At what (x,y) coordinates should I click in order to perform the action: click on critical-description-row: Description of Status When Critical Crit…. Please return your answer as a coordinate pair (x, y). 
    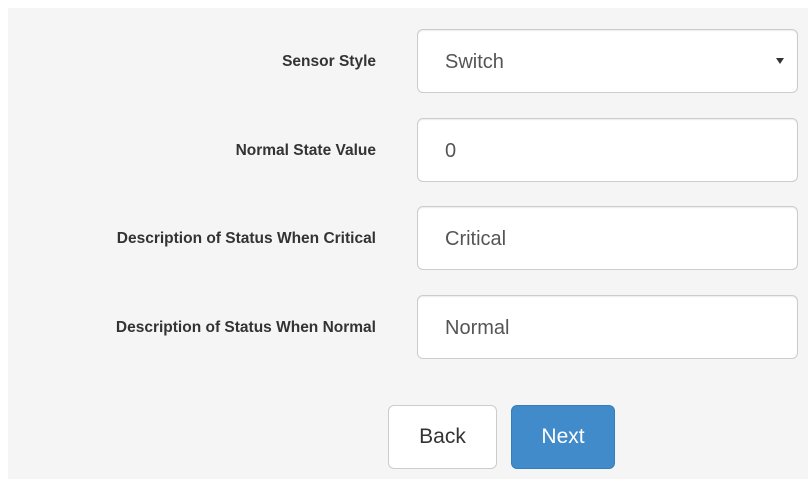
    Looking at the image, I should click on (408, 239).